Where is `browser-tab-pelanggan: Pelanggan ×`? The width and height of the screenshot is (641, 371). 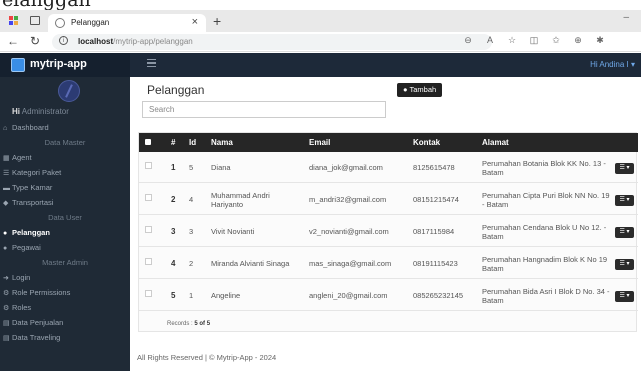
browser-tab-pelanggan: Pelanggan × is located at coordinates (127, 23).